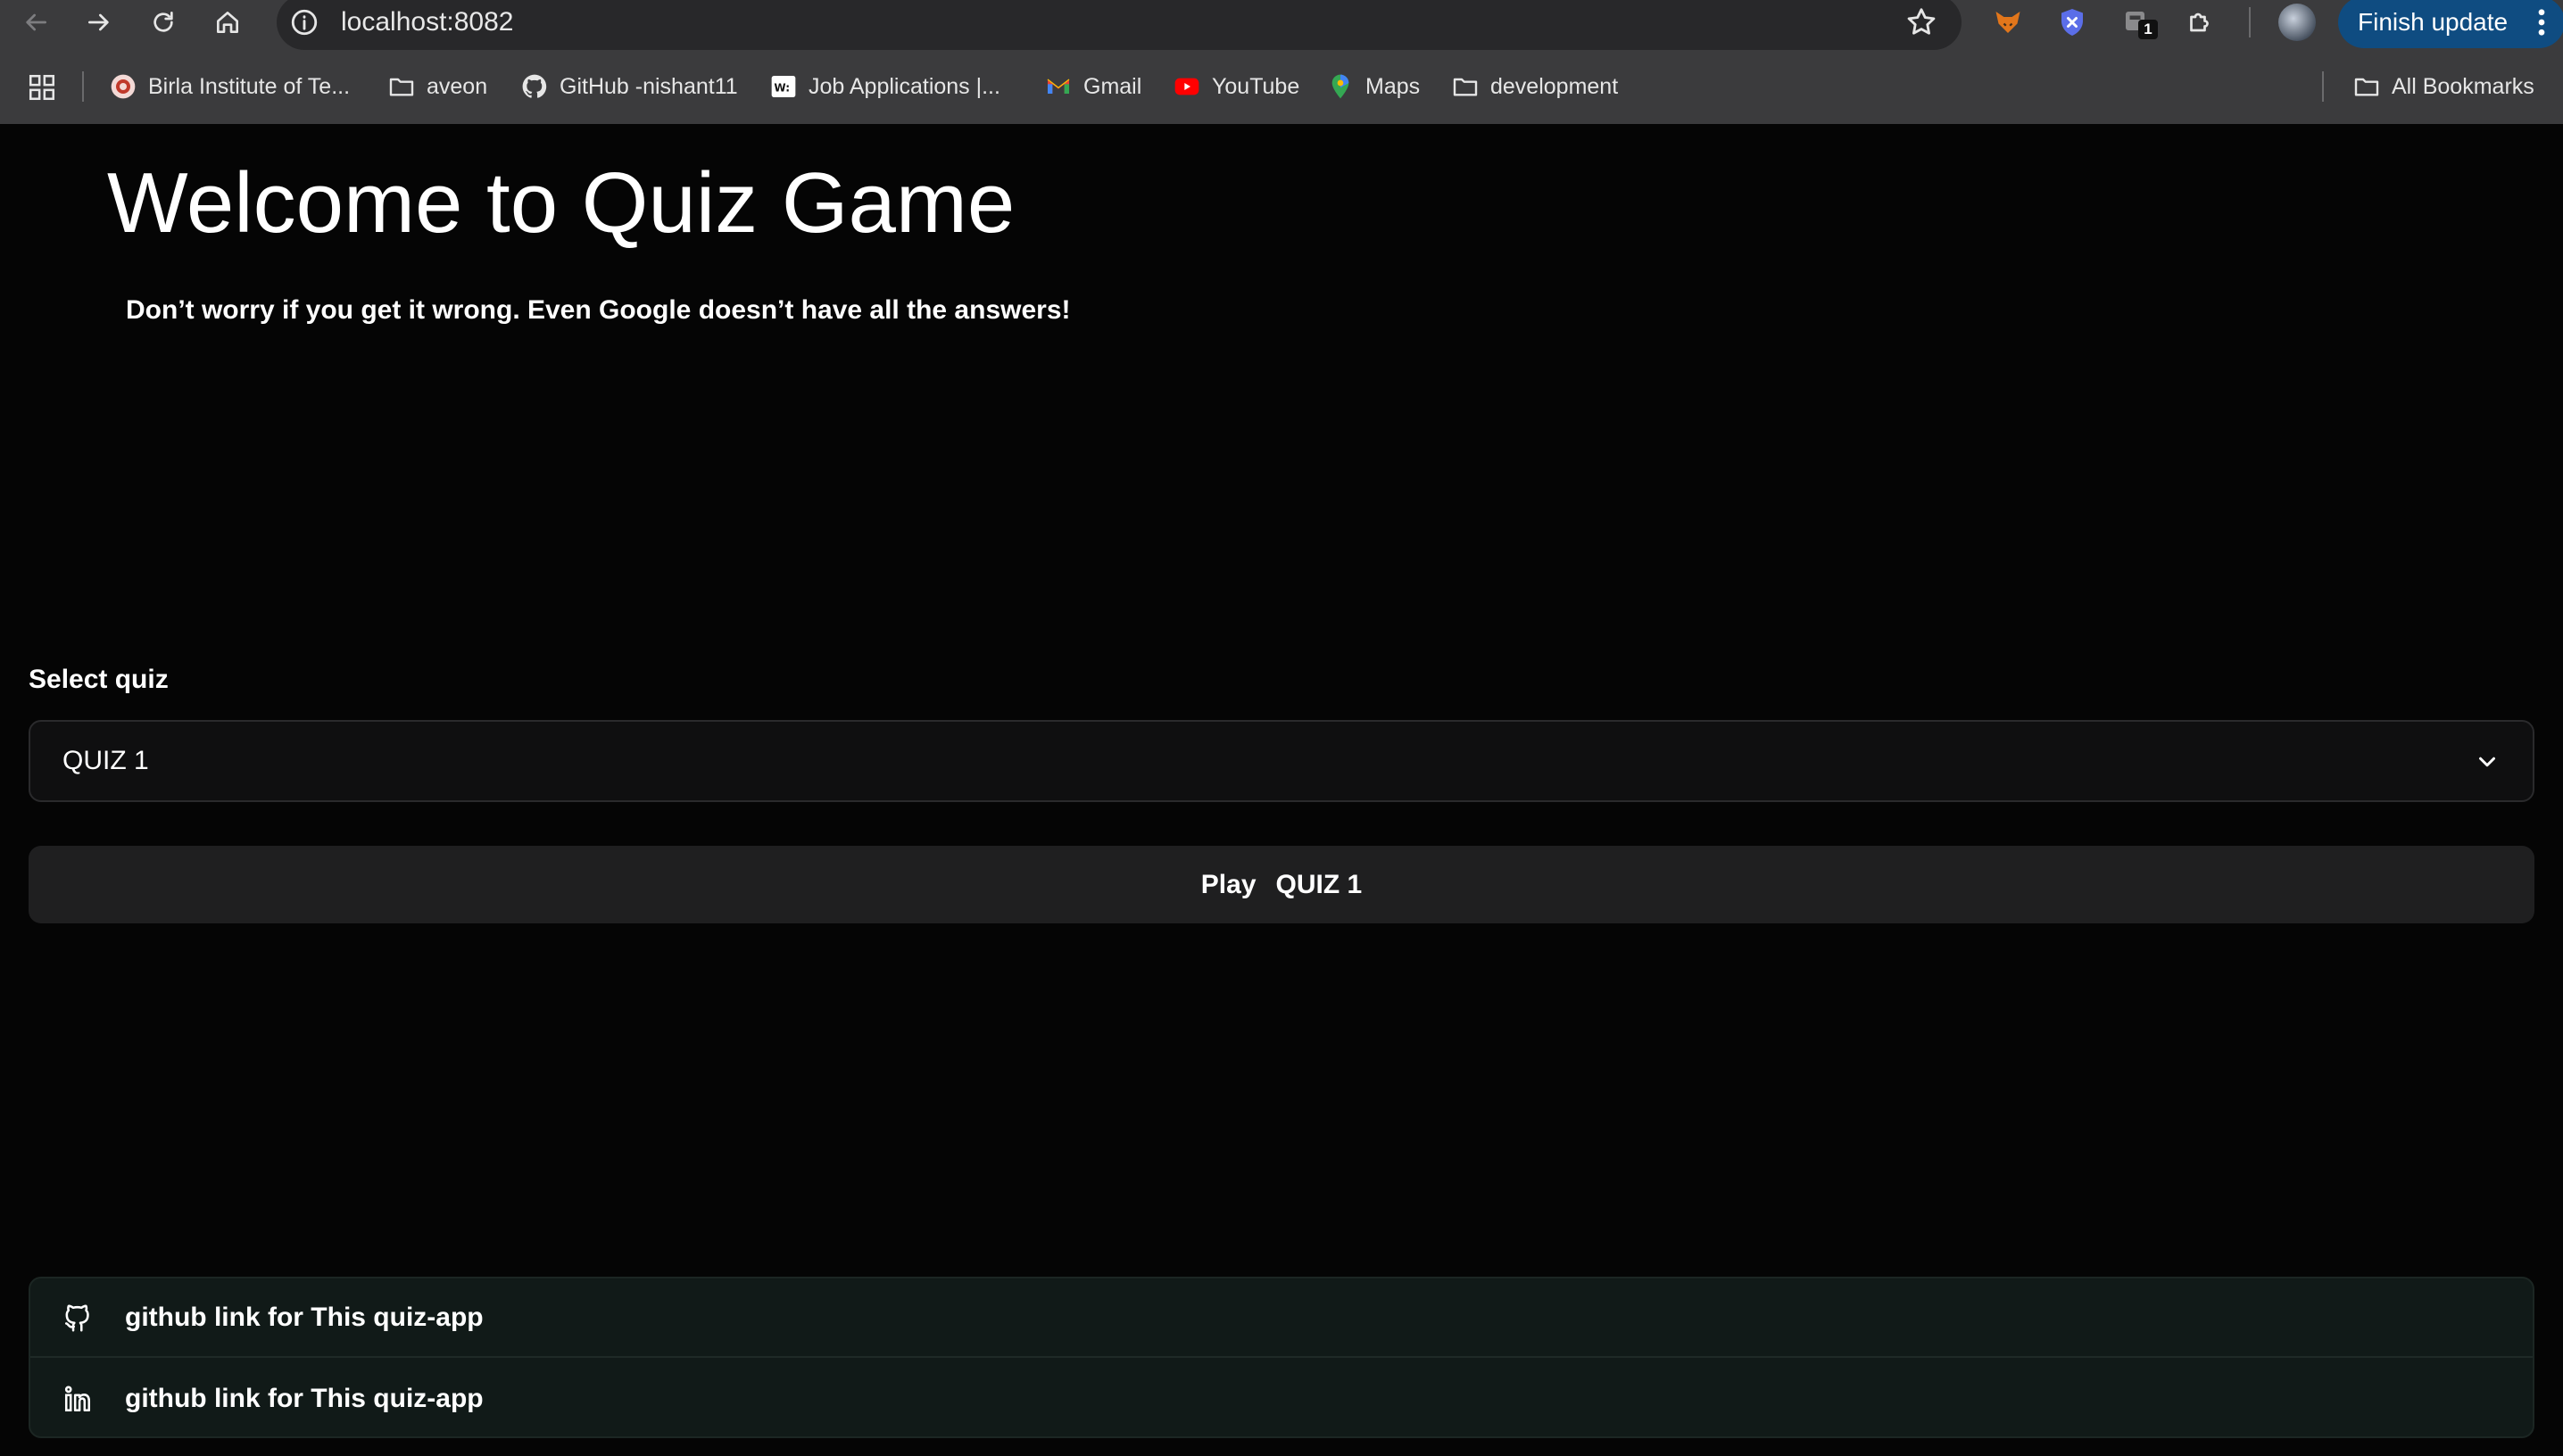 This screenshot has height=1456, width=2563. Describe the element at coordinates (1119, 25) in the screenshot. I see `address-bar: localhost:8082` at that location.